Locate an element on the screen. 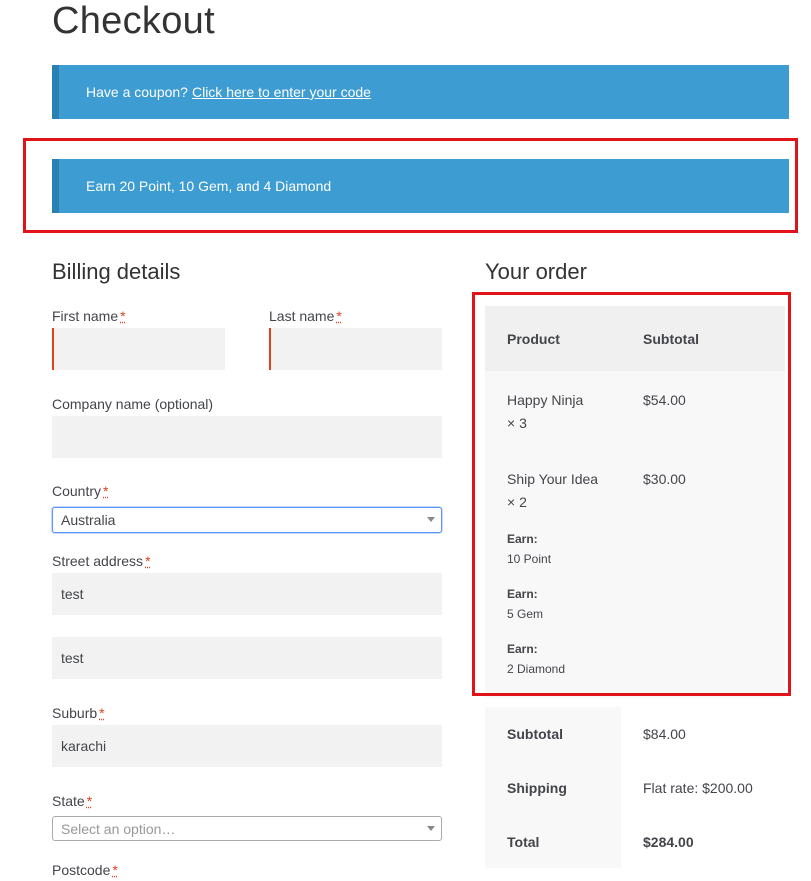 The width and height of the screenshot is (811, 881). street-address-label-text: Street address is located at coordinates (98, 561).